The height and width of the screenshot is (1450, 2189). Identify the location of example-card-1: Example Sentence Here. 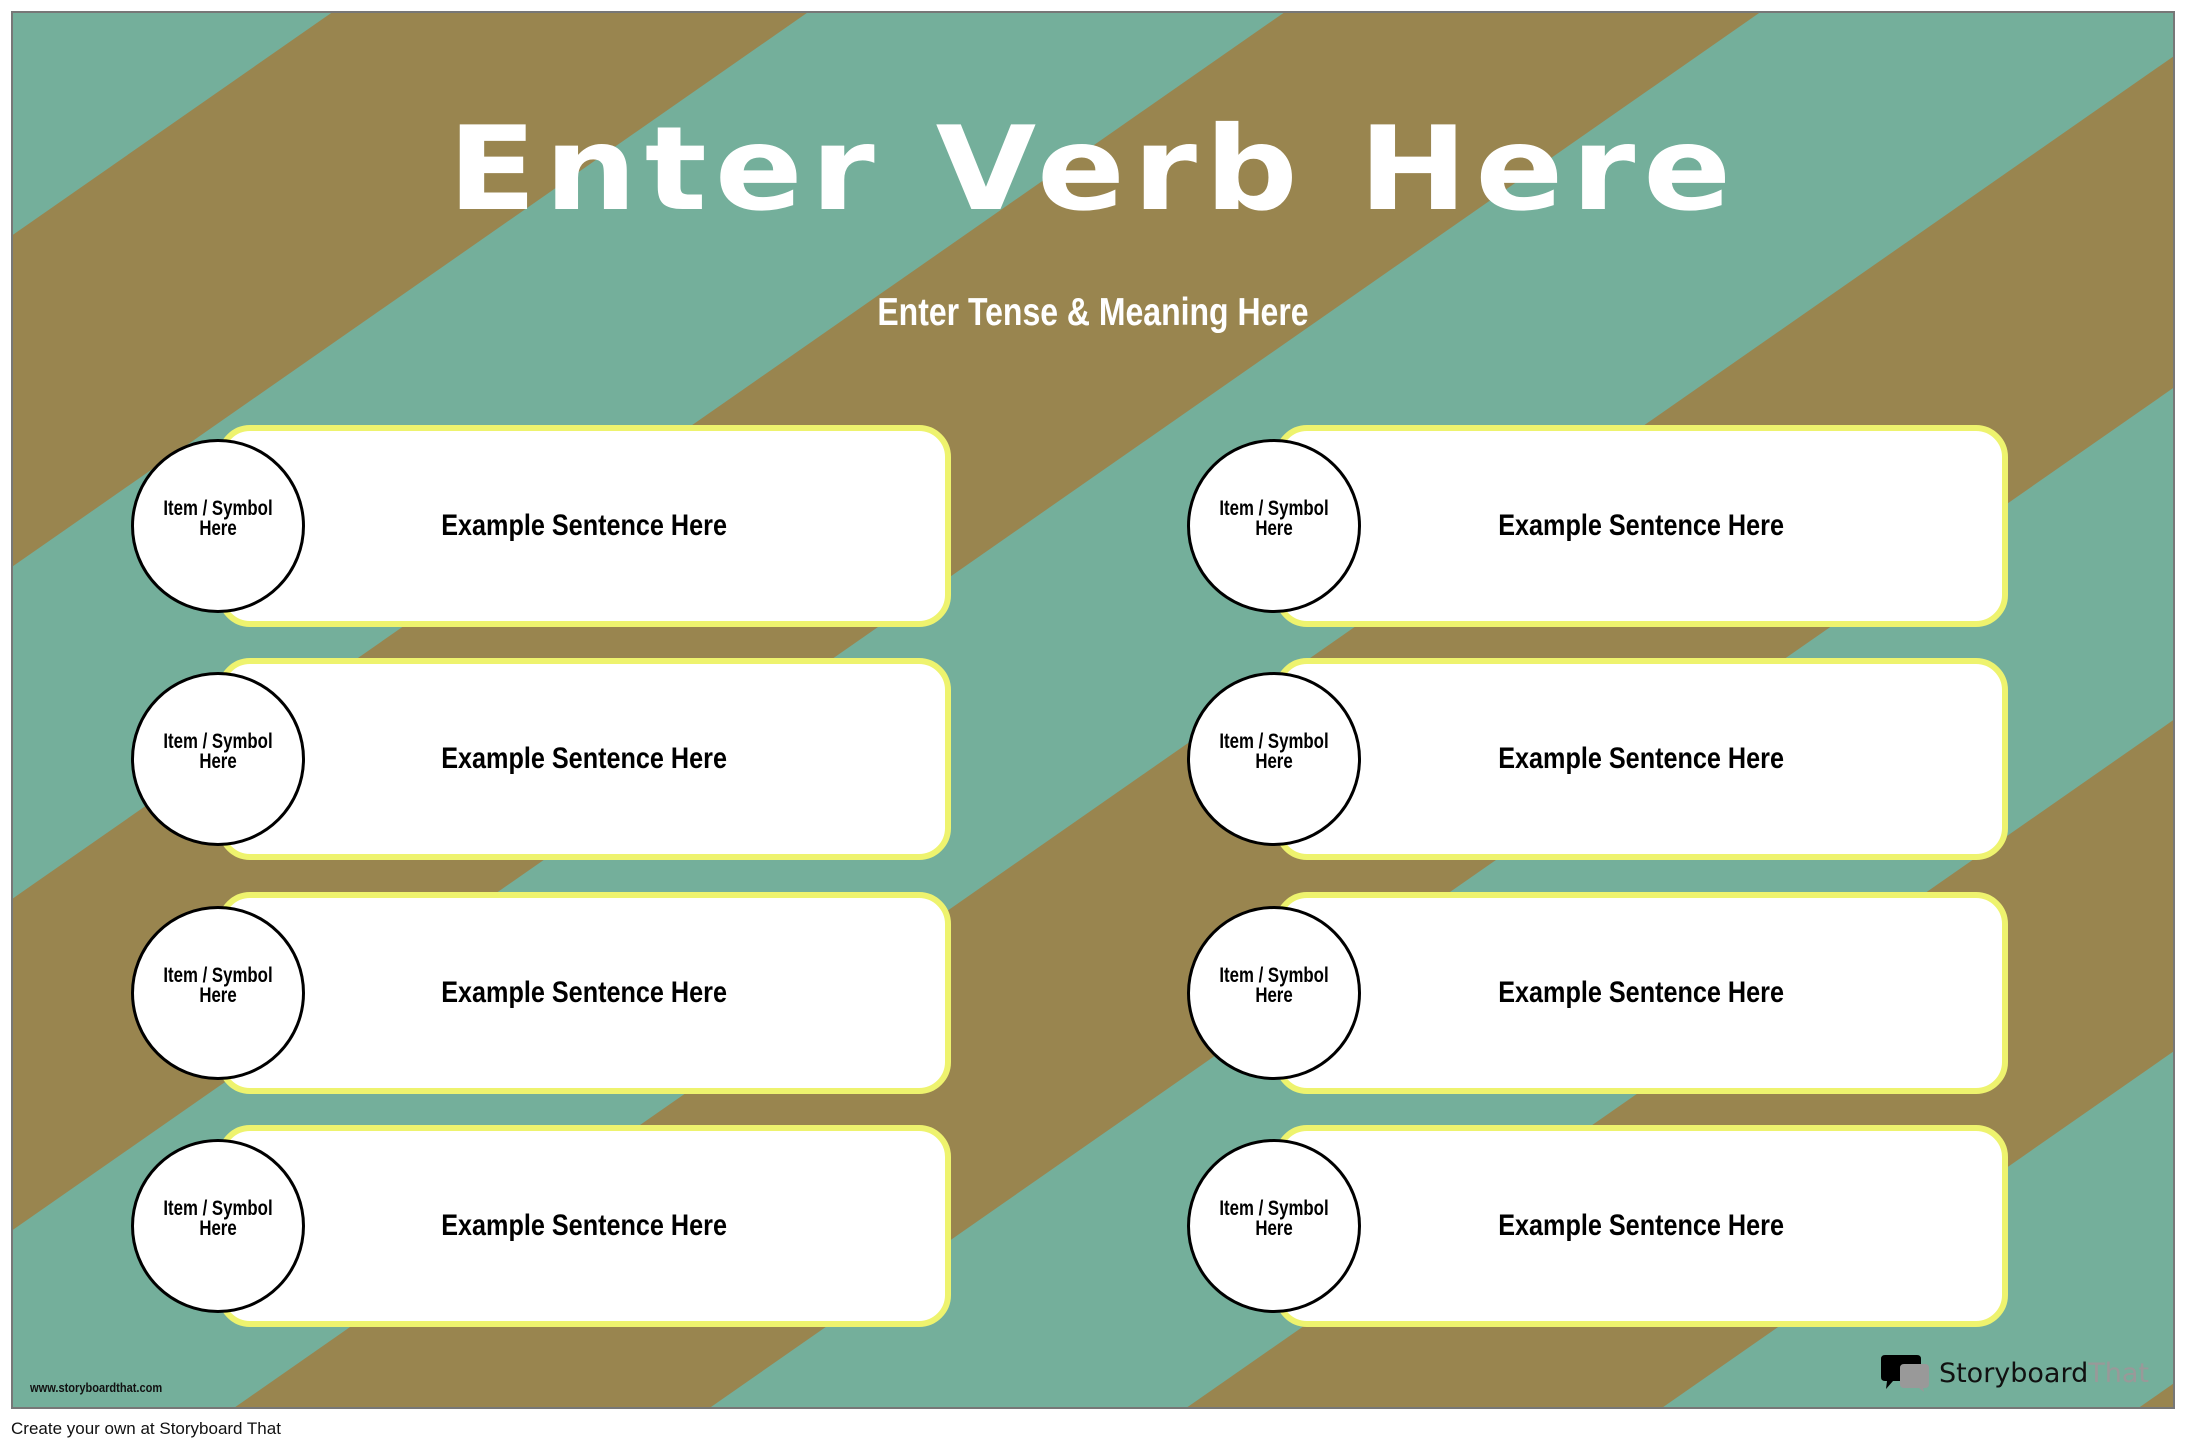
(584, 526).